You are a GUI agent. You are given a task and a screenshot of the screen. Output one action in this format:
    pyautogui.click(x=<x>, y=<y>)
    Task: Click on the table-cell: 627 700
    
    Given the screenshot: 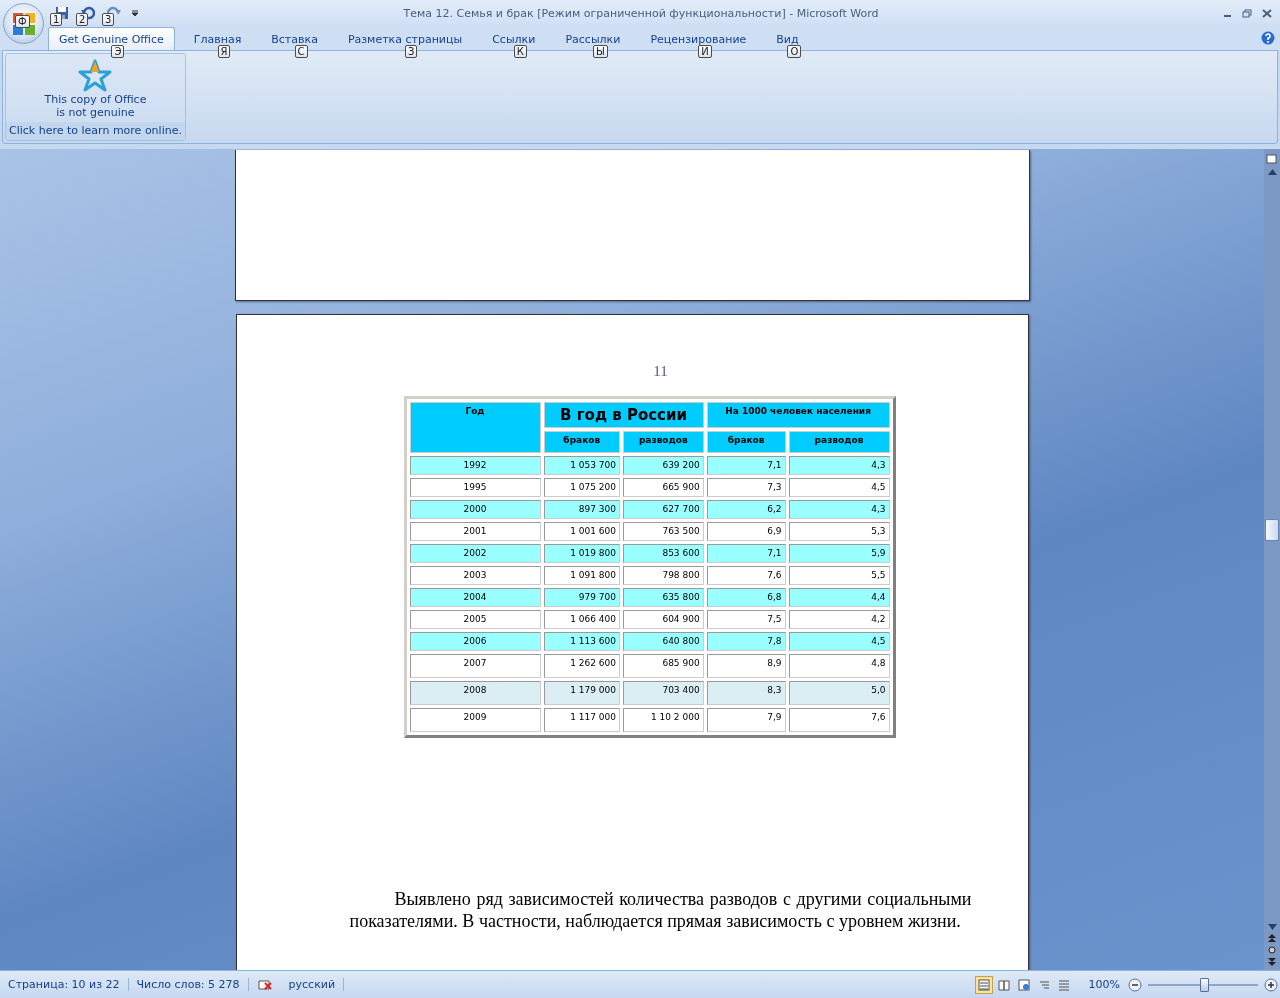 What is the action you would take?
    pyautogui.click(x=663, y=509)
    